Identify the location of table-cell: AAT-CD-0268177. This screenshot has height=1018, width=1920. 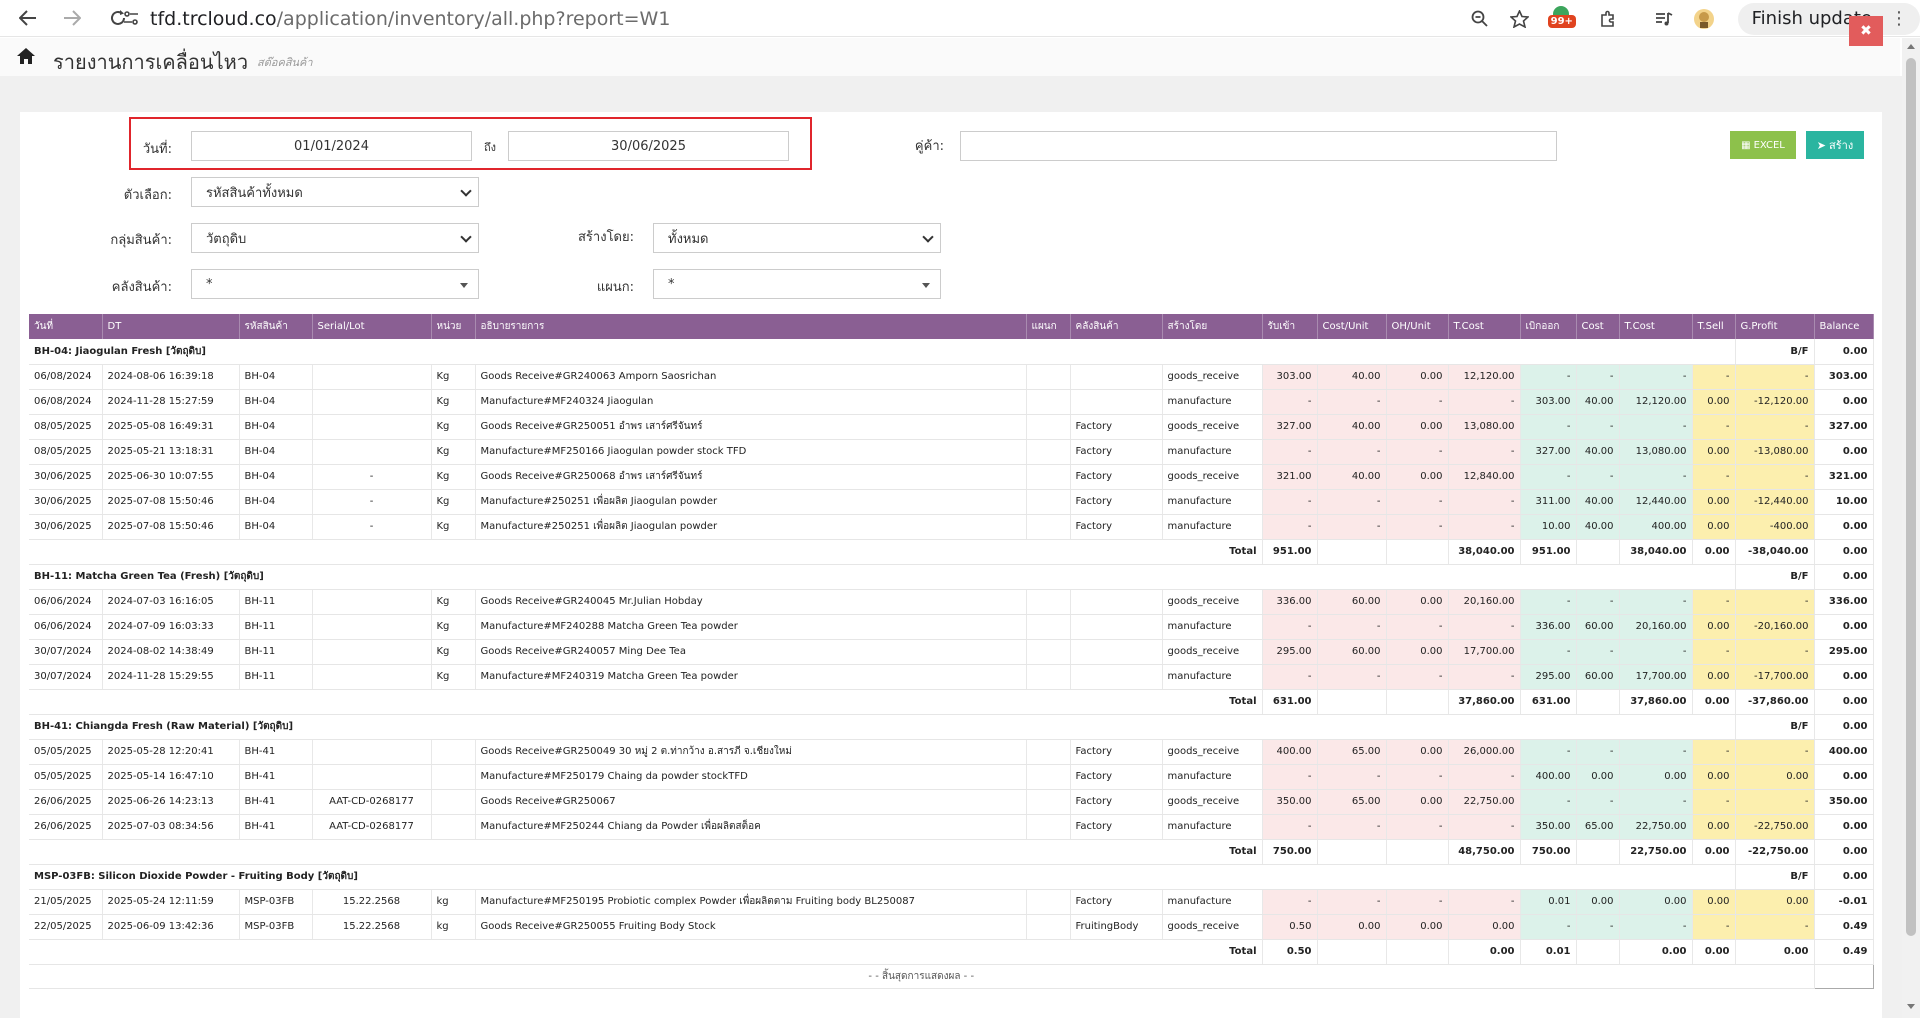
(372, 802).